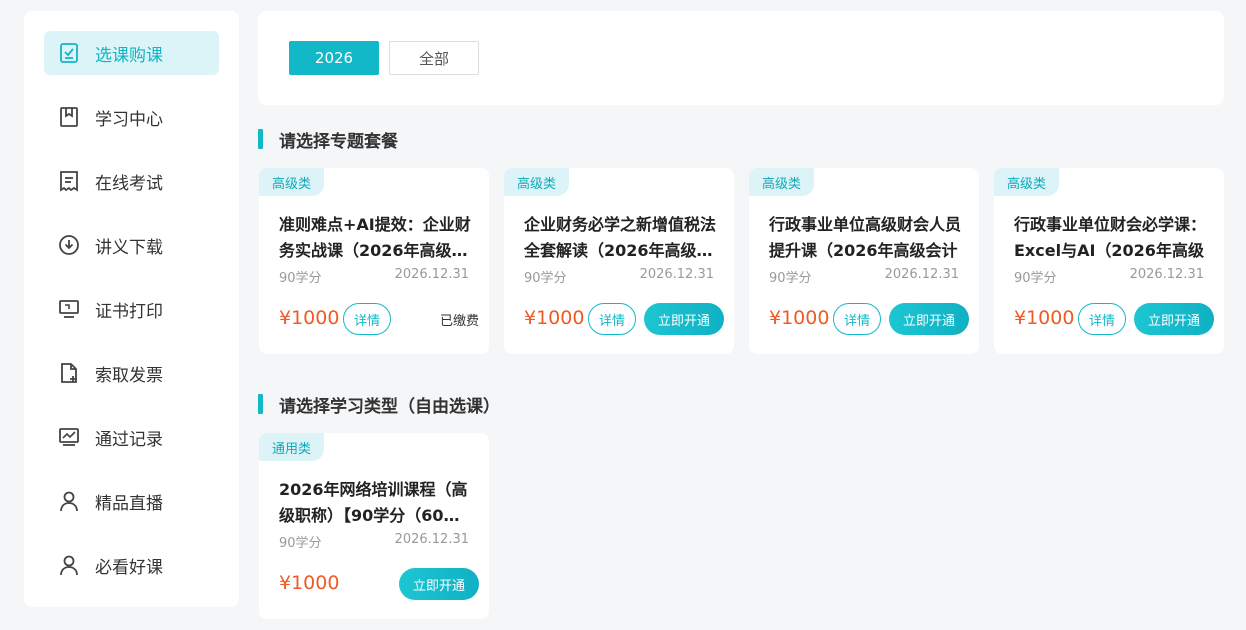  I want to click on sidebar-item-label: 在线考试, so click(129, 183).